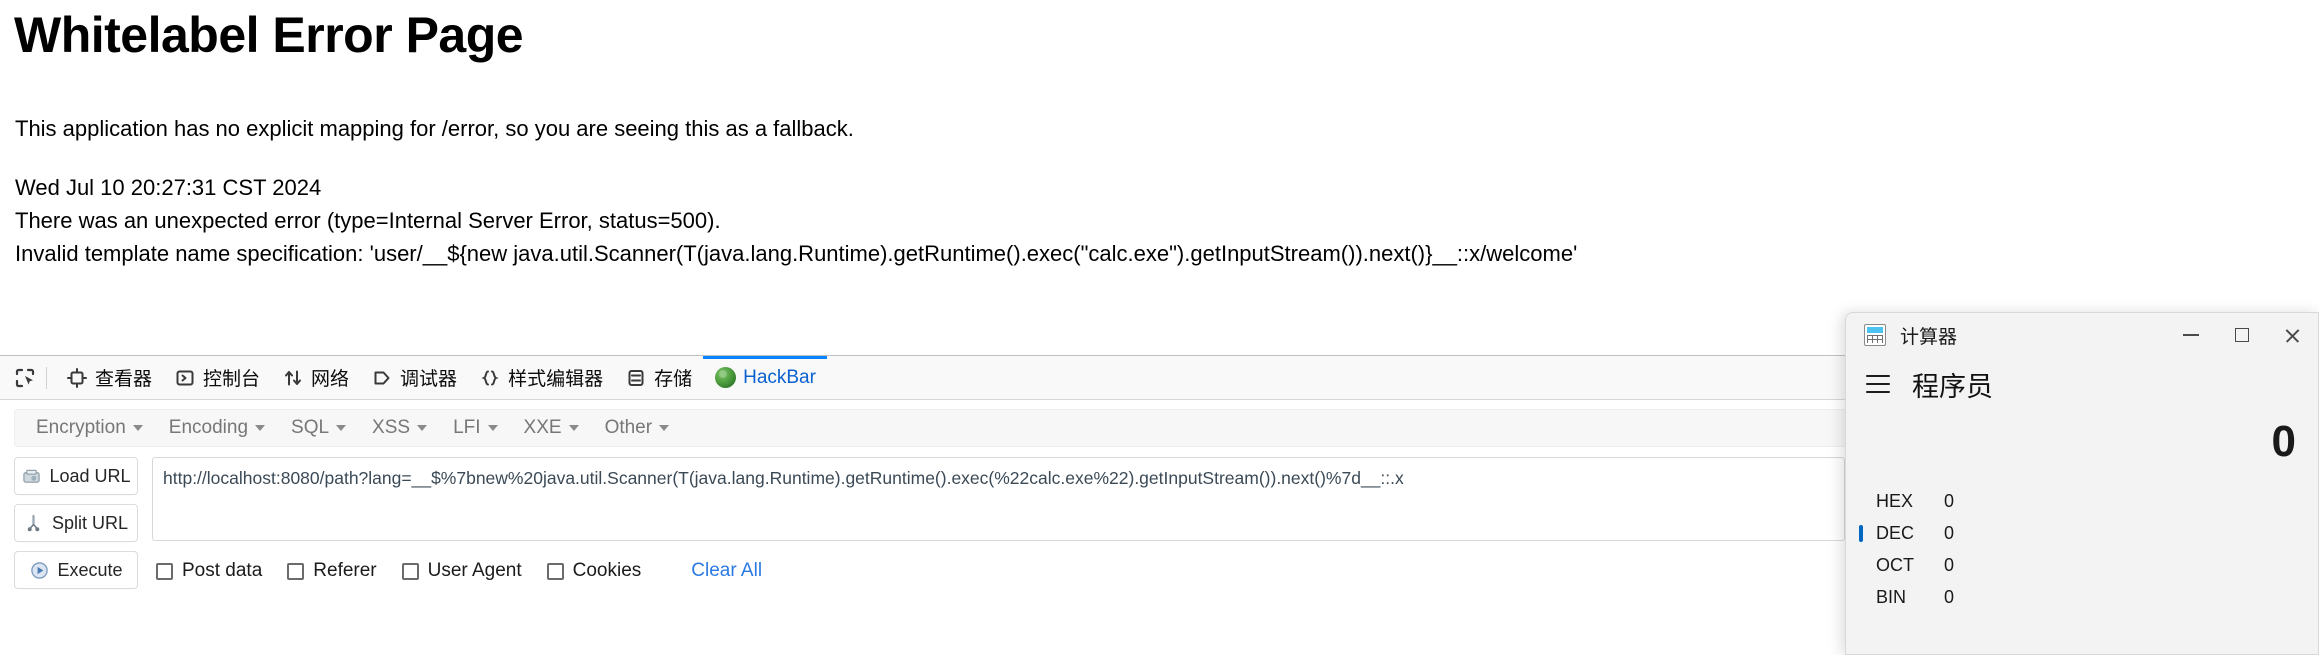 The width and height of the screenshot is (2319, 655). What do you see at coordinates (46, 377) in the screenshot?
I see `toolbar-divider` at bounding box center [46, 377].